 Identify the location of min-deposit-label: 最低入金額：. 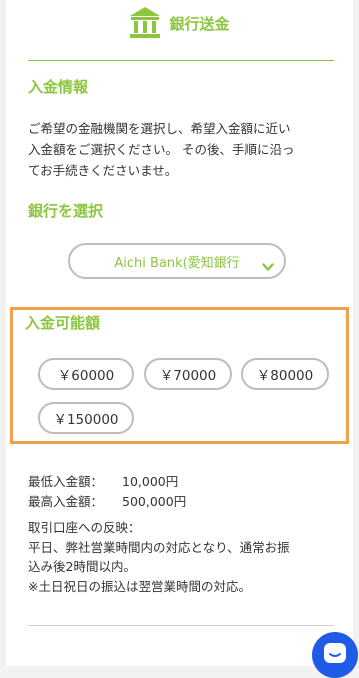
(66, 481).